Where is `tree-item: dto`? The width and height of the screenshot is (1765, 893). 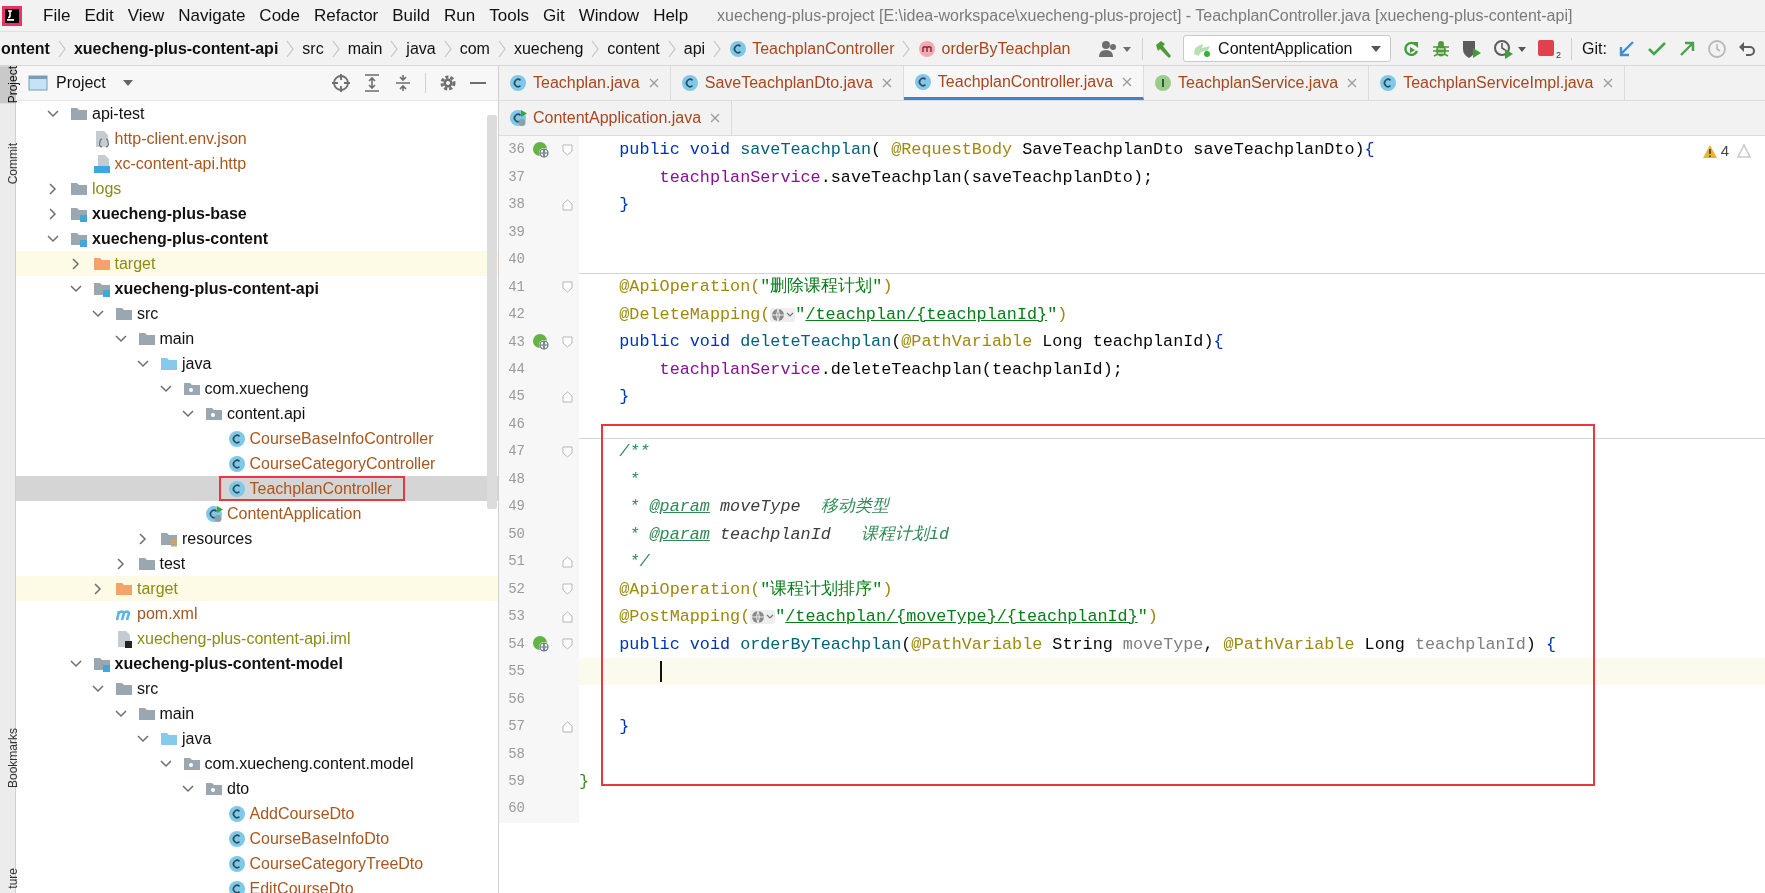
tree-item: dto is located at coordinates (257, 788).